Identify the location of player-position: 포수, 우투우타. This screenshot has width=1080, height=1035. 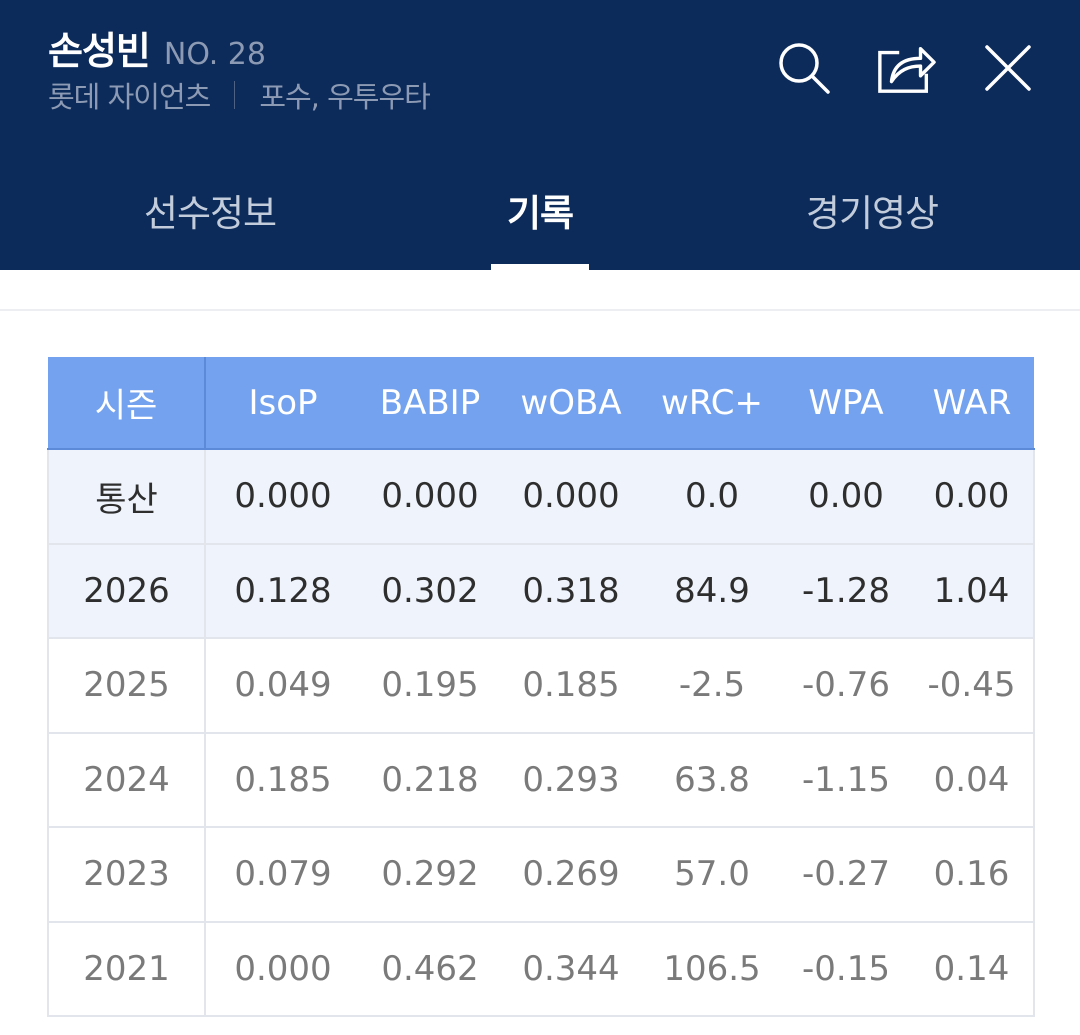
(345, 97).